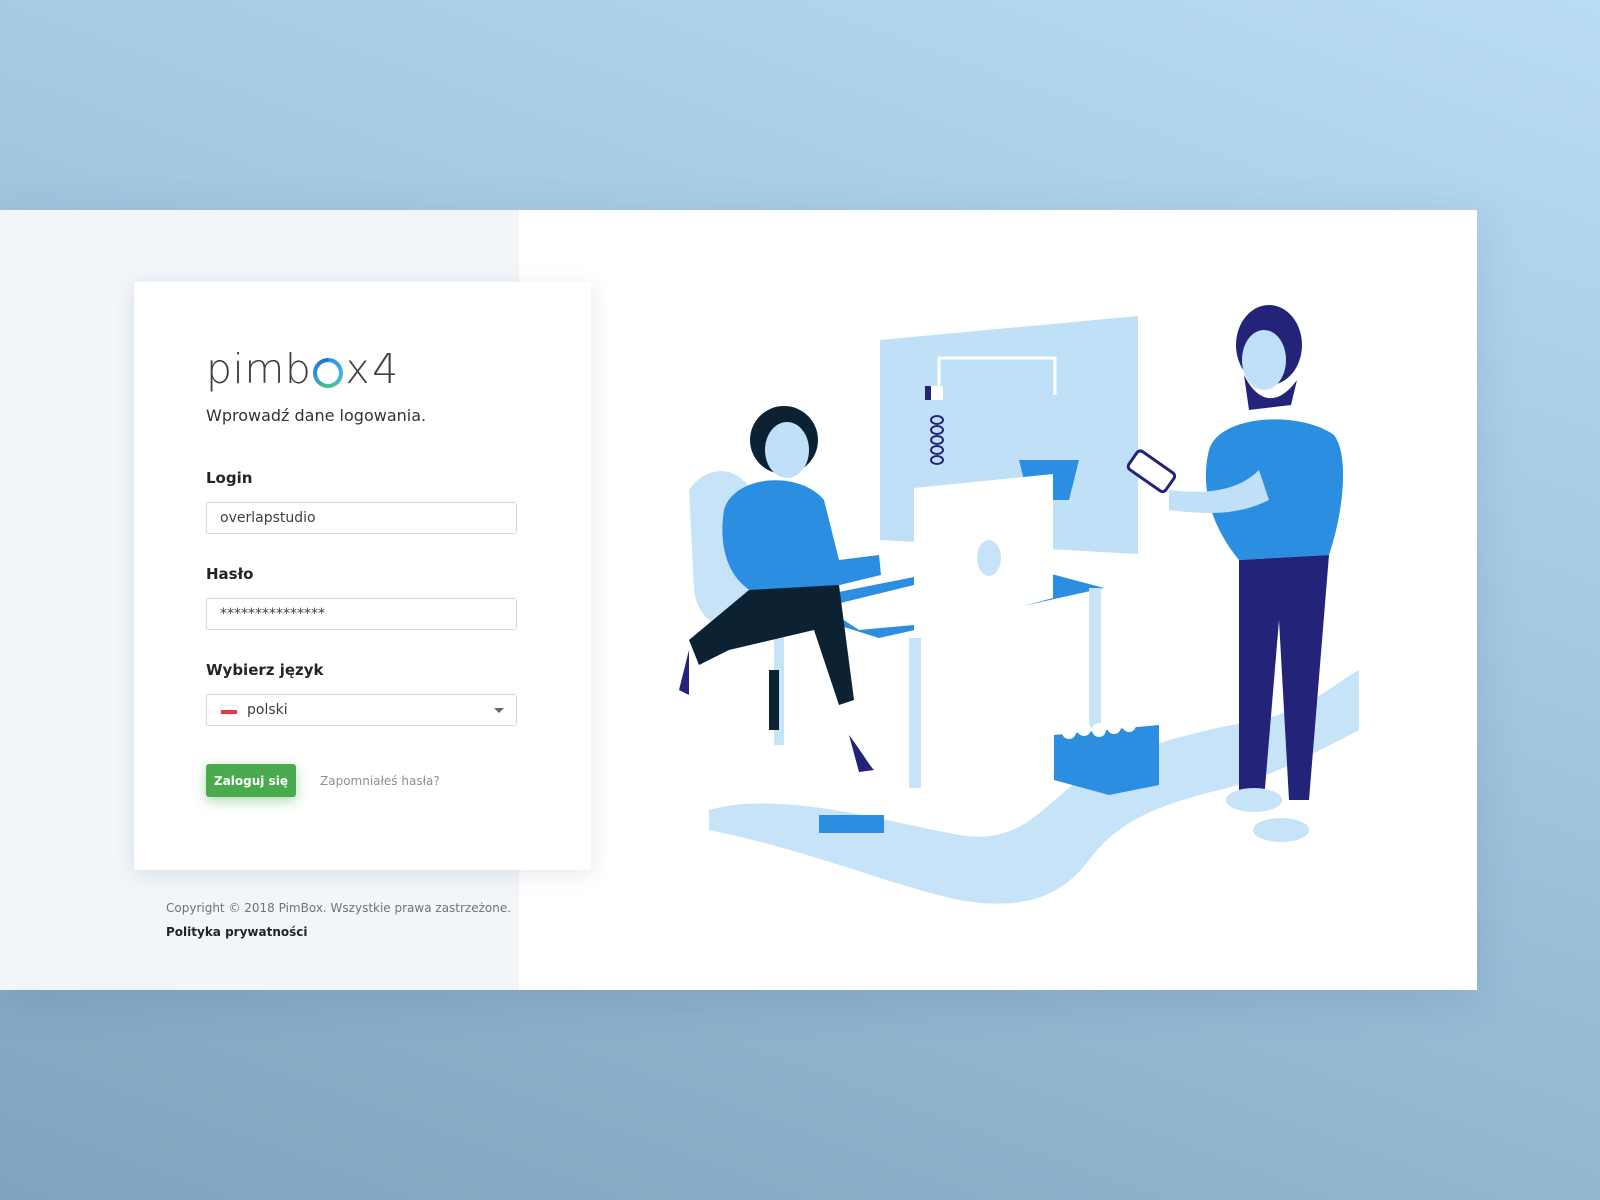 Image resolution: width=1600 pixels, height=1200 pixels. What do you see at coordinates (316, 415) in the screenshot?
I see `login-subtitle: Wprowadź dane logowania.` at bounding box center [316, 415].